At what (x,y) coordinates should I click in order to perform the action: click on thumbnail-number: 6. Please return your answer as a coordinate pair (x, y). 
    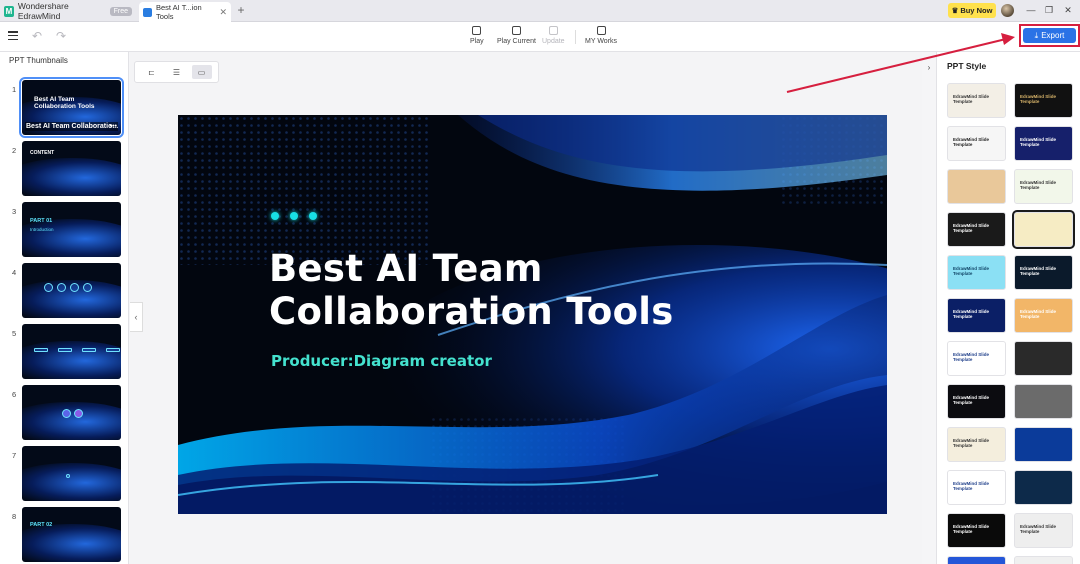
    Looking at the image, I should click on (14, 394).